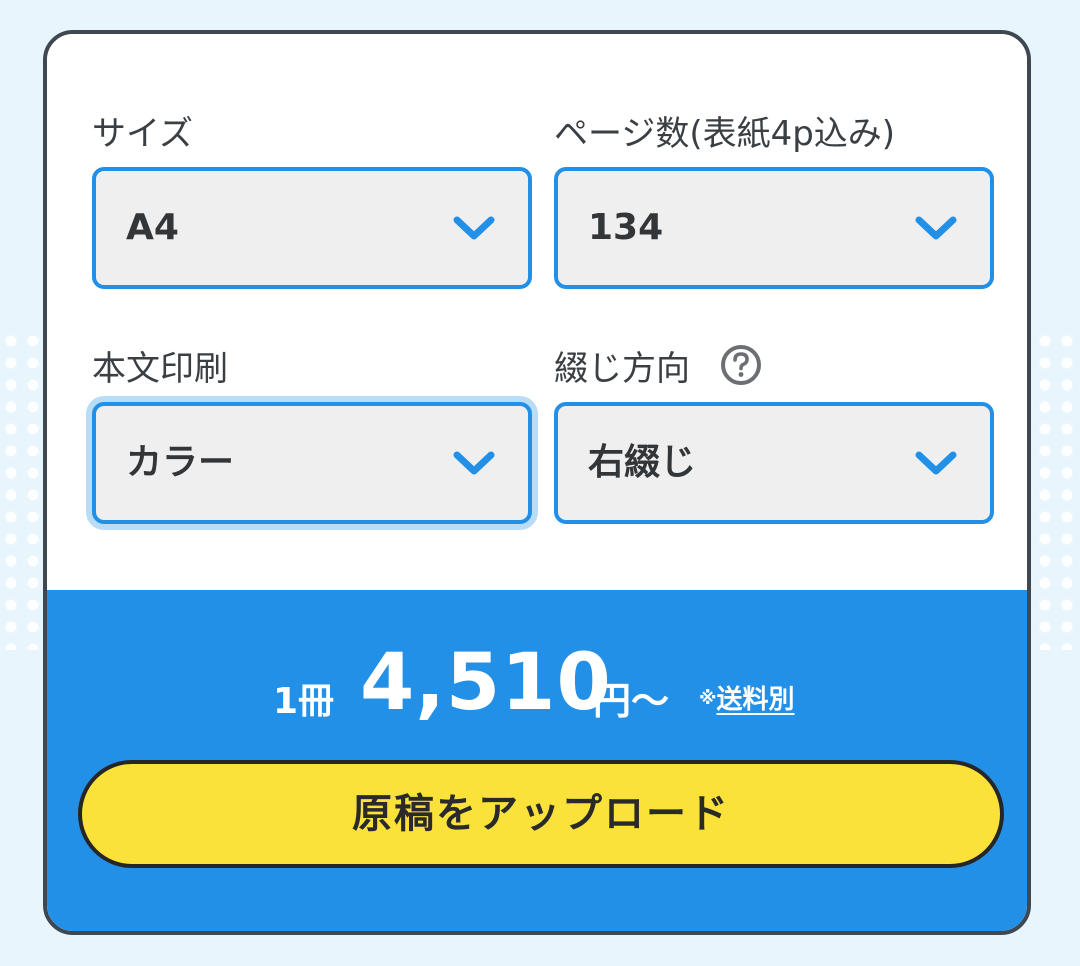 The height and width of the screenshot is (966, 1080). What do you see at coordinates (725, 134) in the screenshot?
I see `pages-label: ページ数(表紙4p込み)` at bounding box center [725, 134].